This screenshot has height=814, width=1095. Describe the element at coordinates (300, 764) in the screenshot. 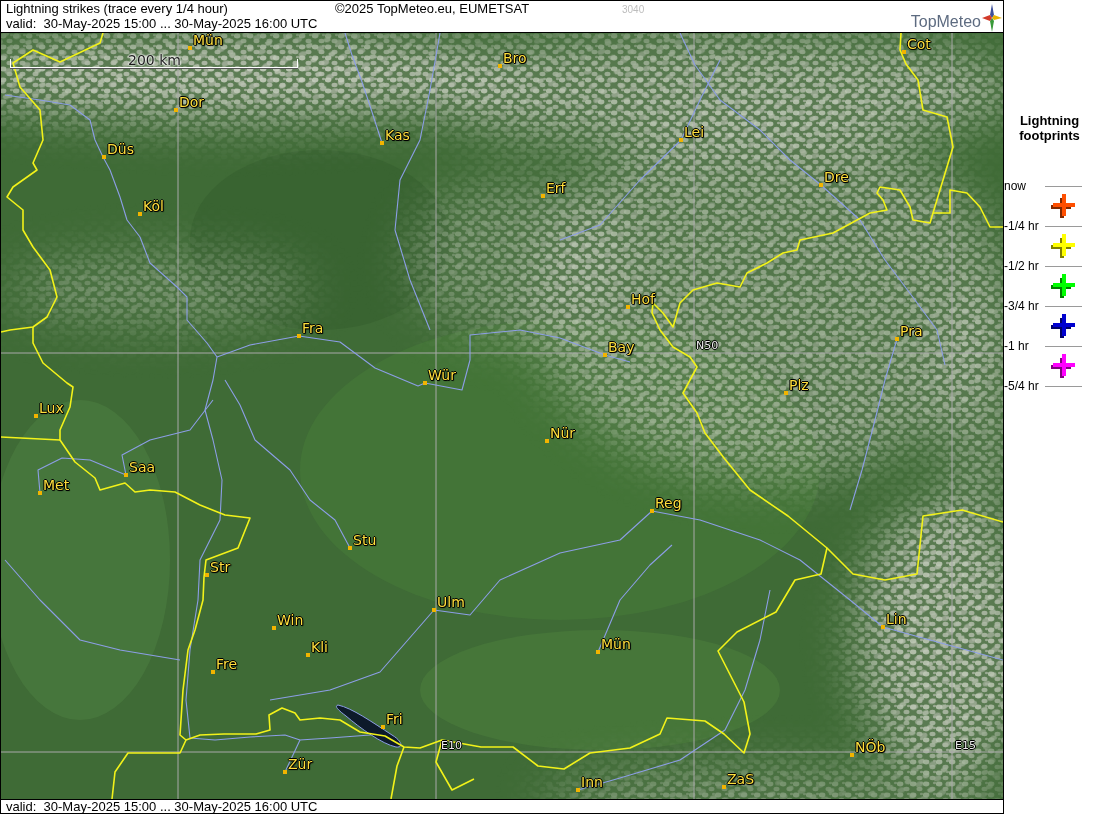

I see `city-label: Zür` at that location.